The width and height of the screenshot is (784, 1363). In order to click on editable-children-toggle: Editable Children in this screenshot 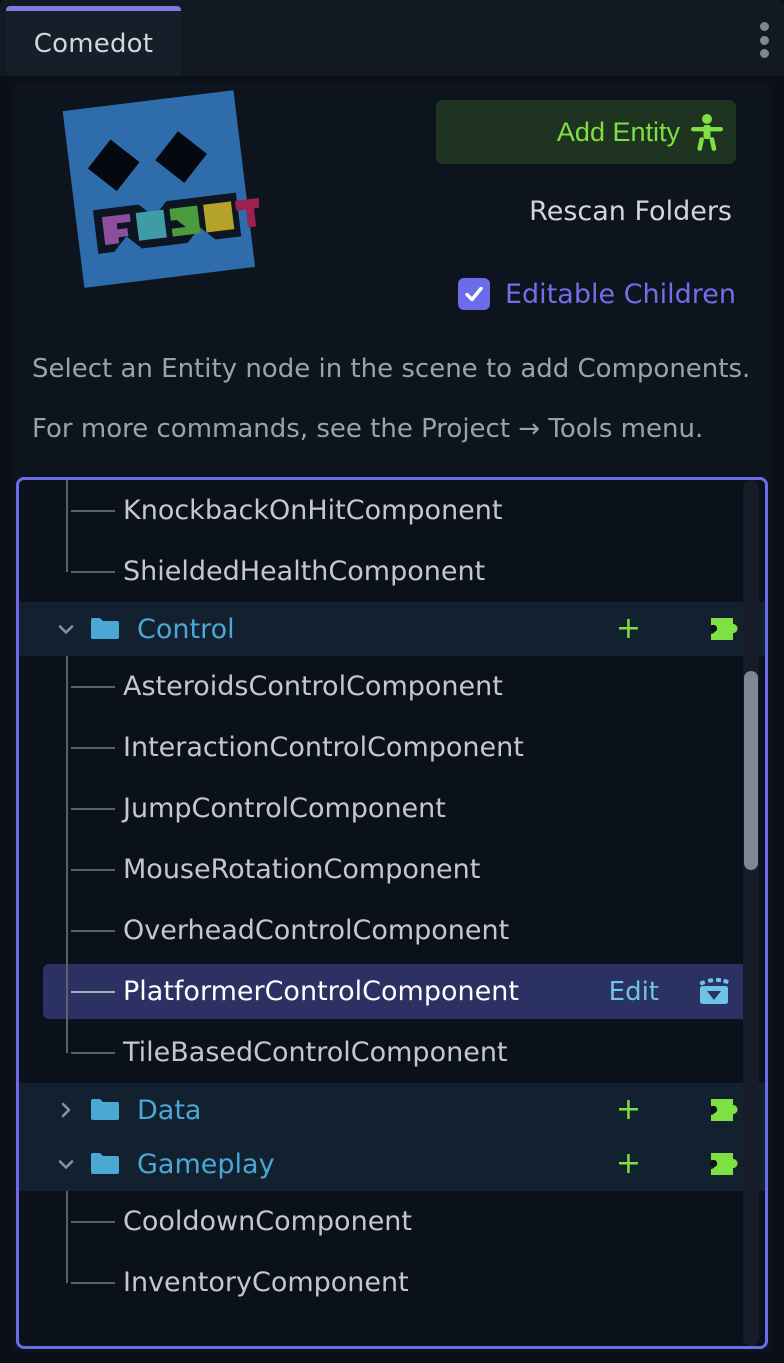, I will do `click(596, 294)`.